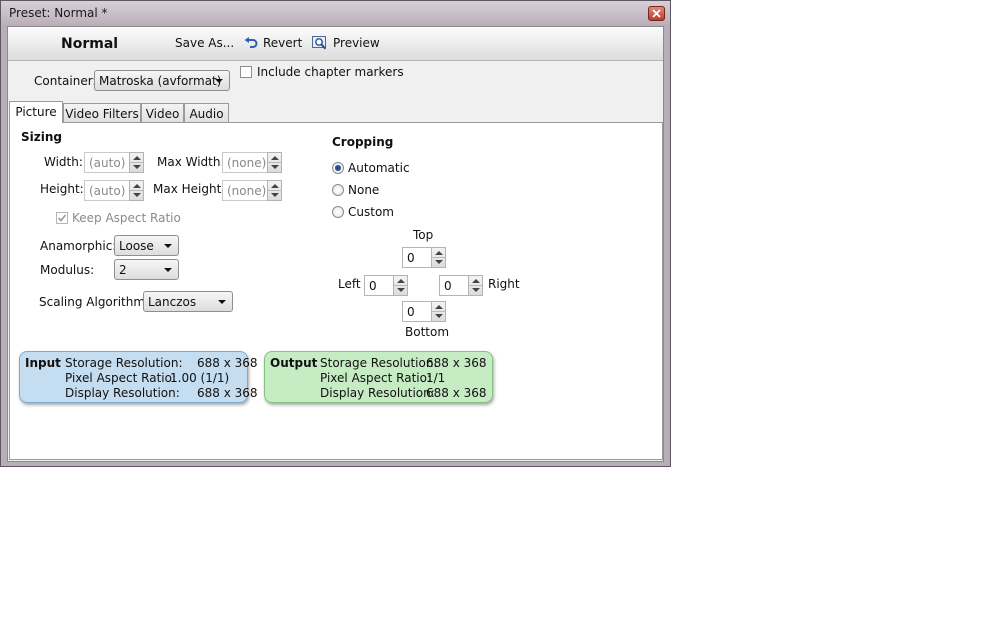 The image size is (1008, 630). I want to click on modulus-label: Modulus:, so click(67, 270).